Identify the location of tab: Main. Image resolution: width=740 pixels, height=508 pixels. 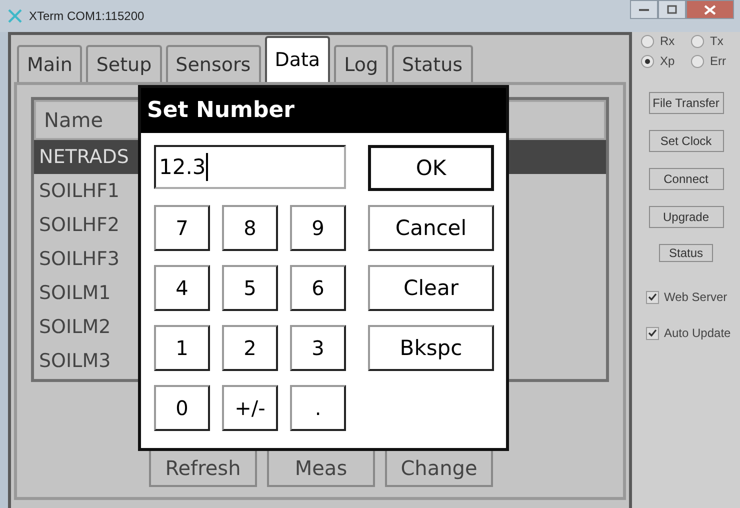
(49, 63).